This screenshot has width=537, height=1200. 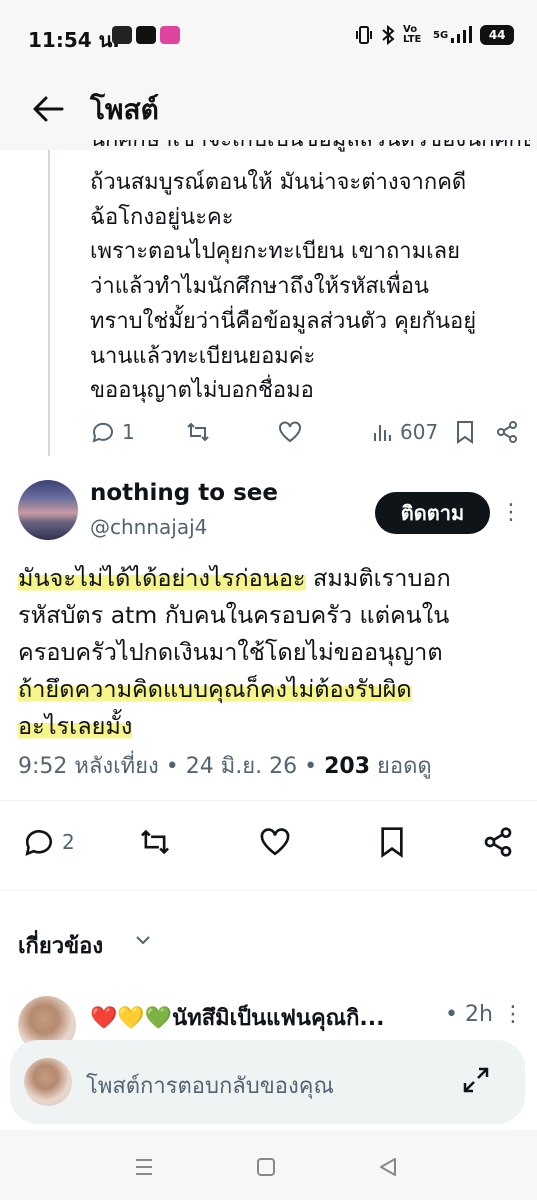 What do you see at coordinates (412, 34) in the screenshot?
I see `volte-label: Vo LTE` at bounding box center [412, 34].